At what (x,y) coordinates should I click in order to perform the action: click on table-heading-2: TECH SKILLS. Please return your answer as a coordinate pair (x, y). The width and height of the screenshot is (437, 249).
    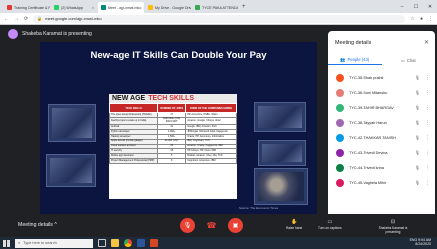
    Looking at the image, I should click on (171, 98).